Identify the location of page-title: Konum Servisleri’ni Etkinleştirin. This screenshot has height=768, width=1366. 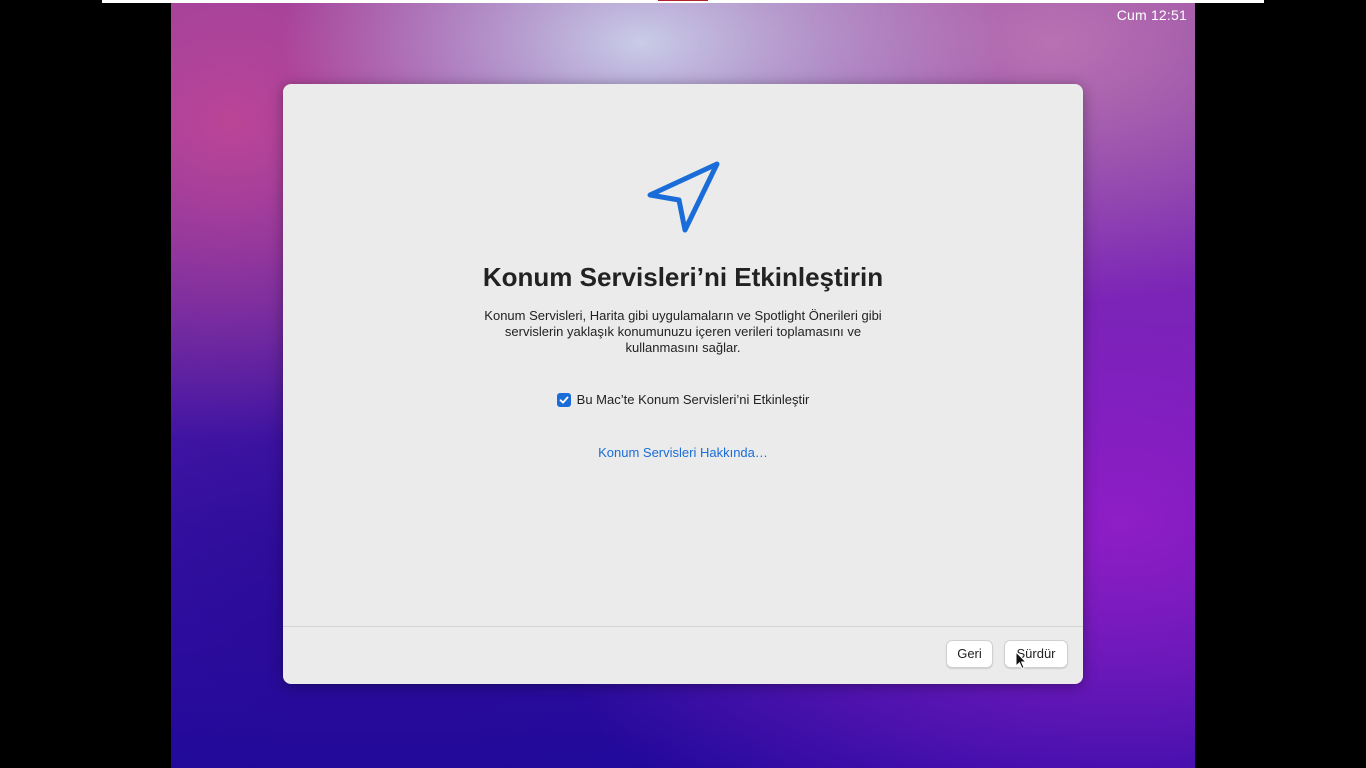
(683, 277).